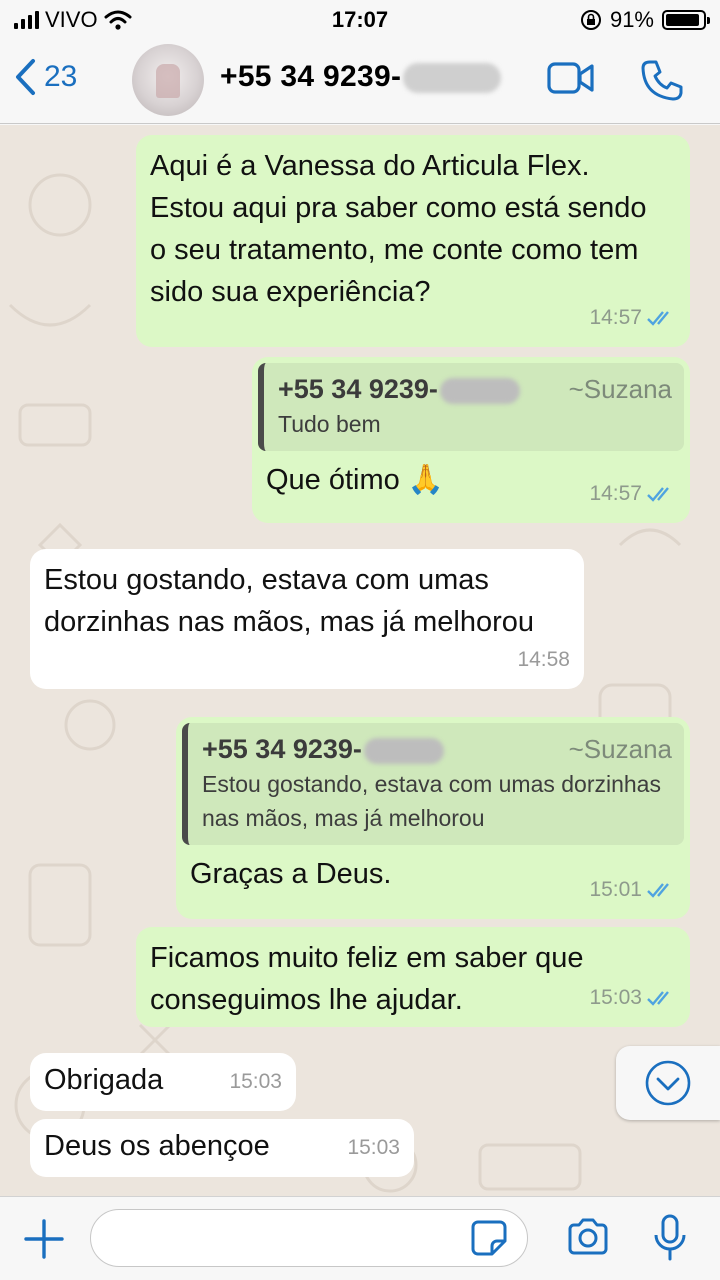 The height and width of the screenshot is (1280, 720). What do you see at coordinates (631, 19) in the screenshot?
I see `battery-percent: 91%` at bounding box center [631, 19].